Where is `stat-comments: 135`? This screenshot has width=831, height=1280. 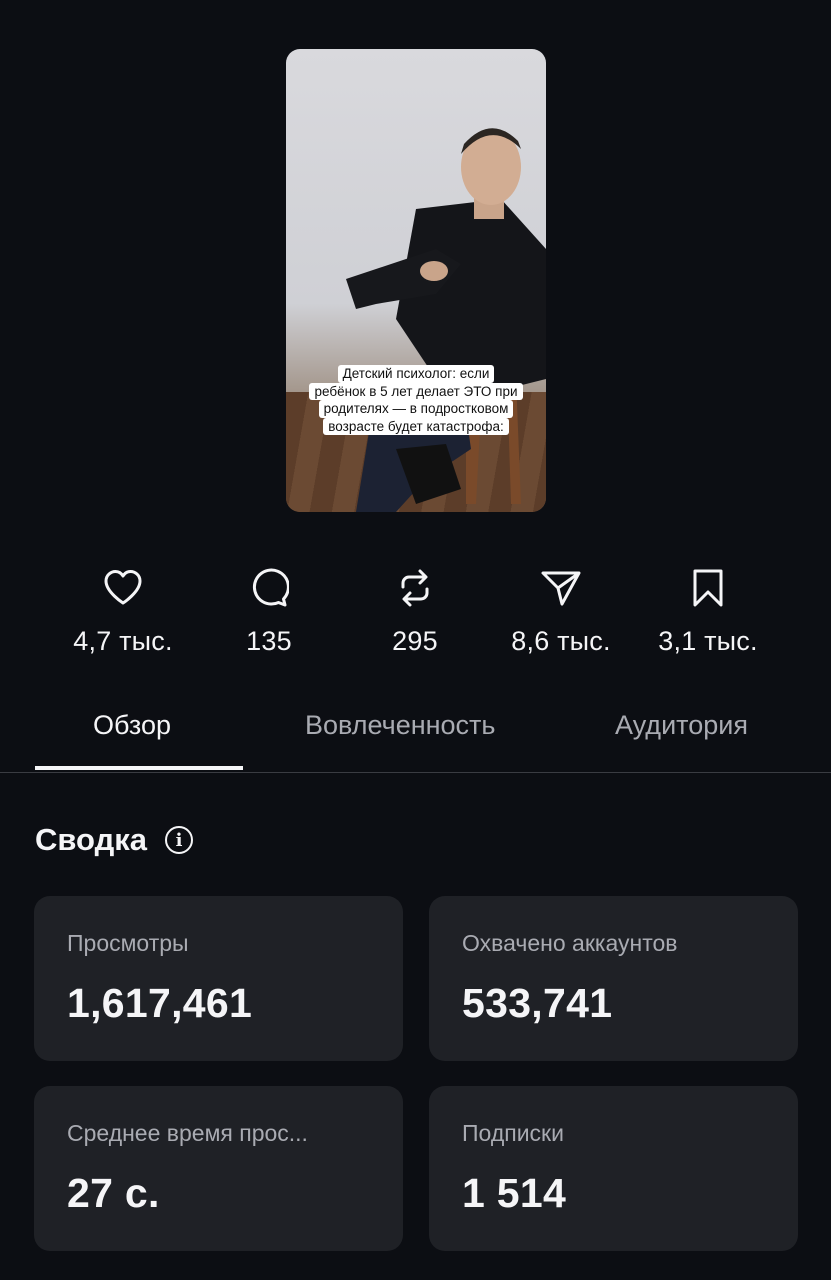 stat-comments: 135 is located at coordinates (269, 608).